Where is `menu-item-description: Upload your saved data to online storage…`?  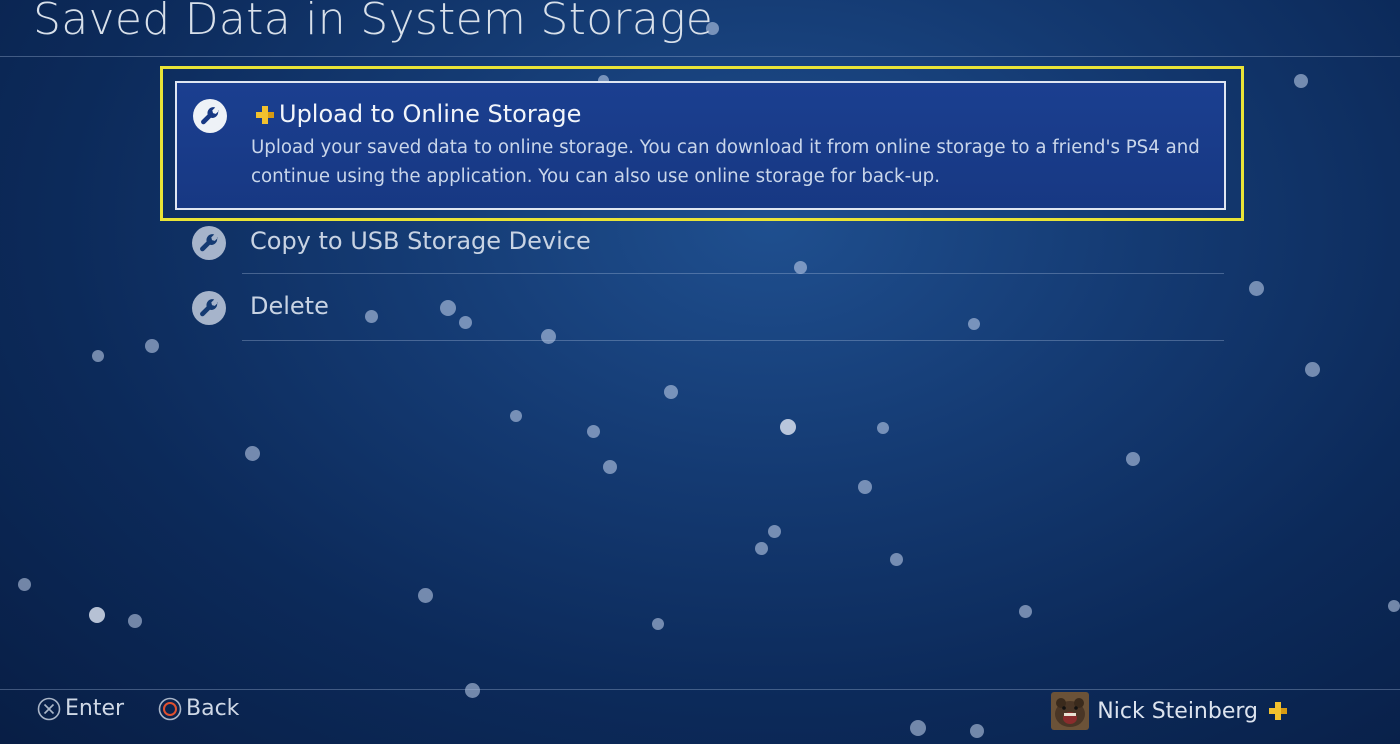 menu-item-description: Upload your saved data to online storage… is located at coordinates (725, 162).